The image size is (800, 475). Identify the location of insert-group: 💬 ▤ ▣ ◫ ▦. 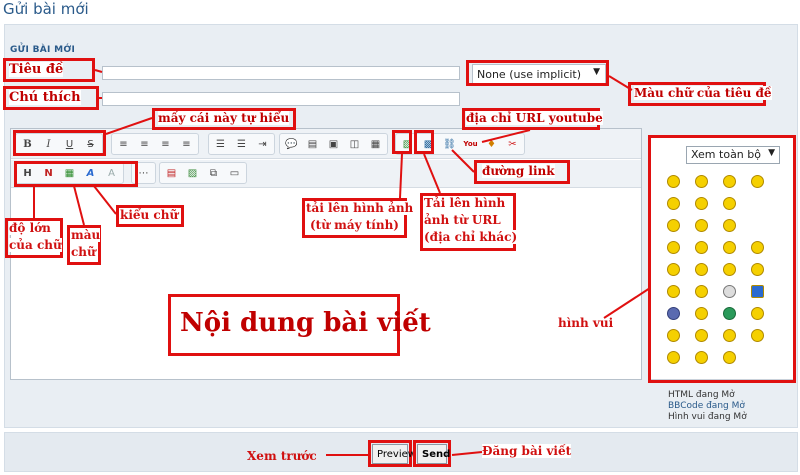
(333, 144).